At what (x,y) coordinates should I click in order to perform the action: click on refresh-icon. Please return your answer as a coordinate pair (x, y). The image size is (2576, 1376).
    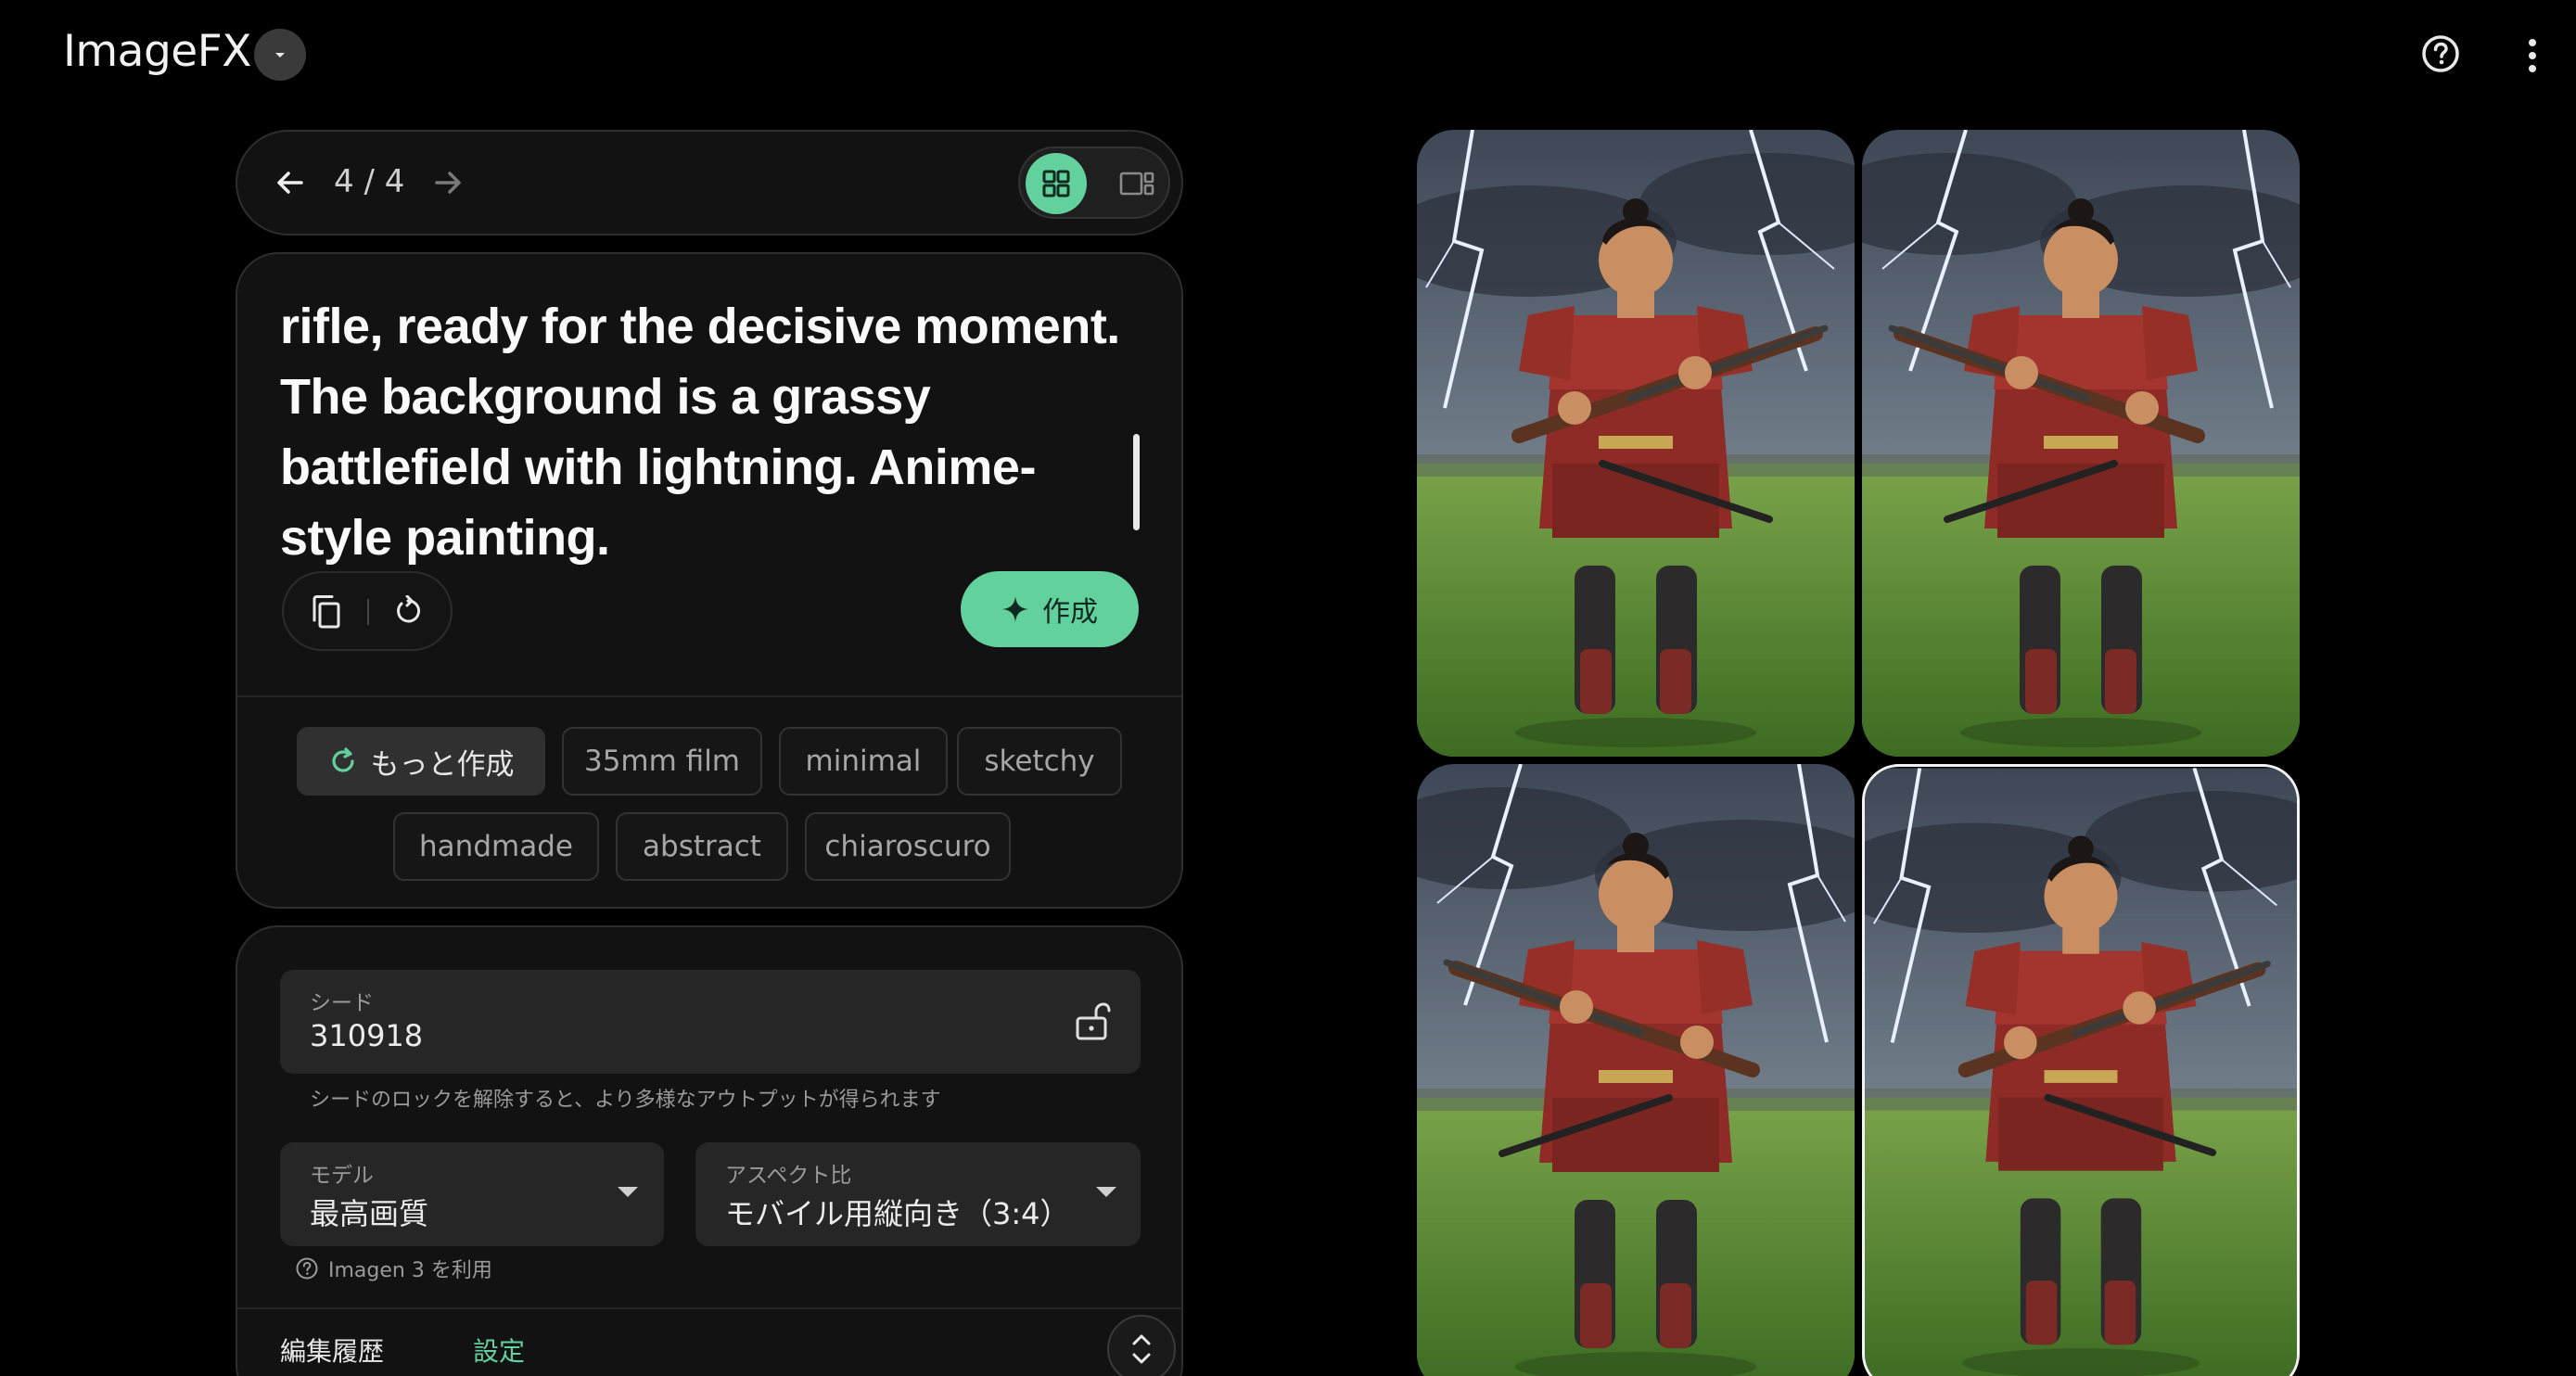
    Looking at the image, I should click on (343, 759).